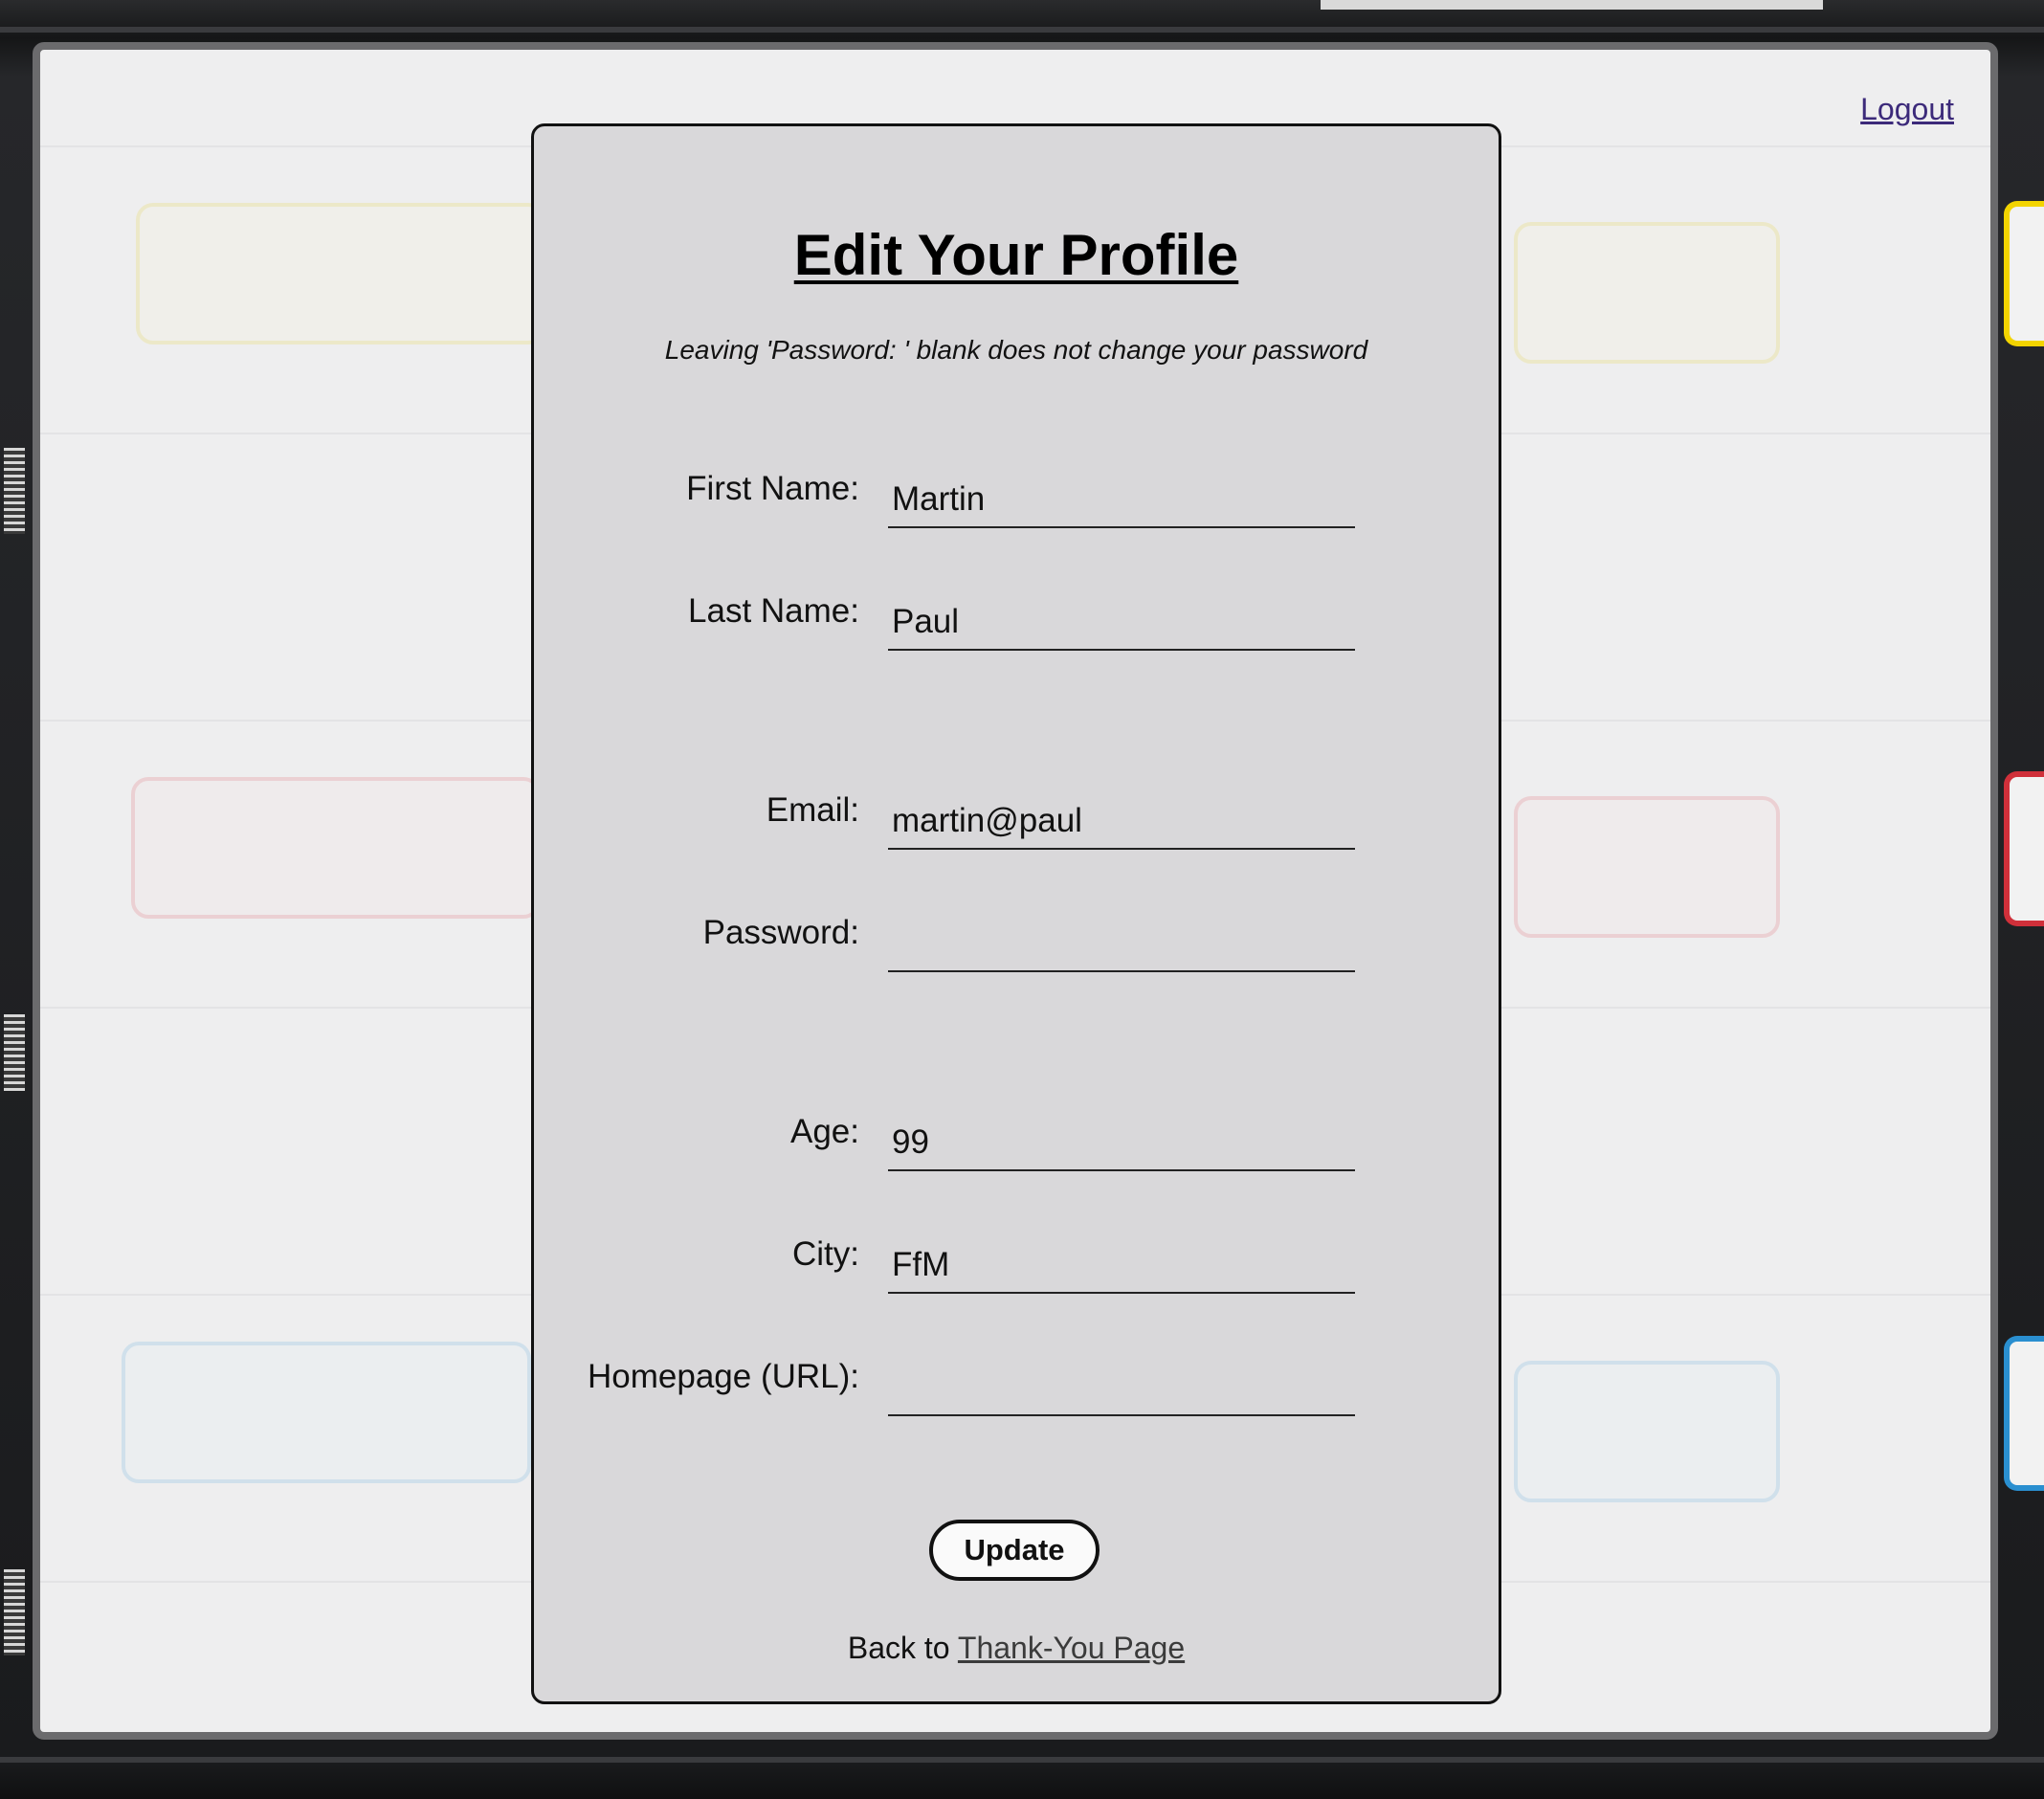 This screenshot has width=2044, height=1799. I want to click on email-input, so click(1121, 822).